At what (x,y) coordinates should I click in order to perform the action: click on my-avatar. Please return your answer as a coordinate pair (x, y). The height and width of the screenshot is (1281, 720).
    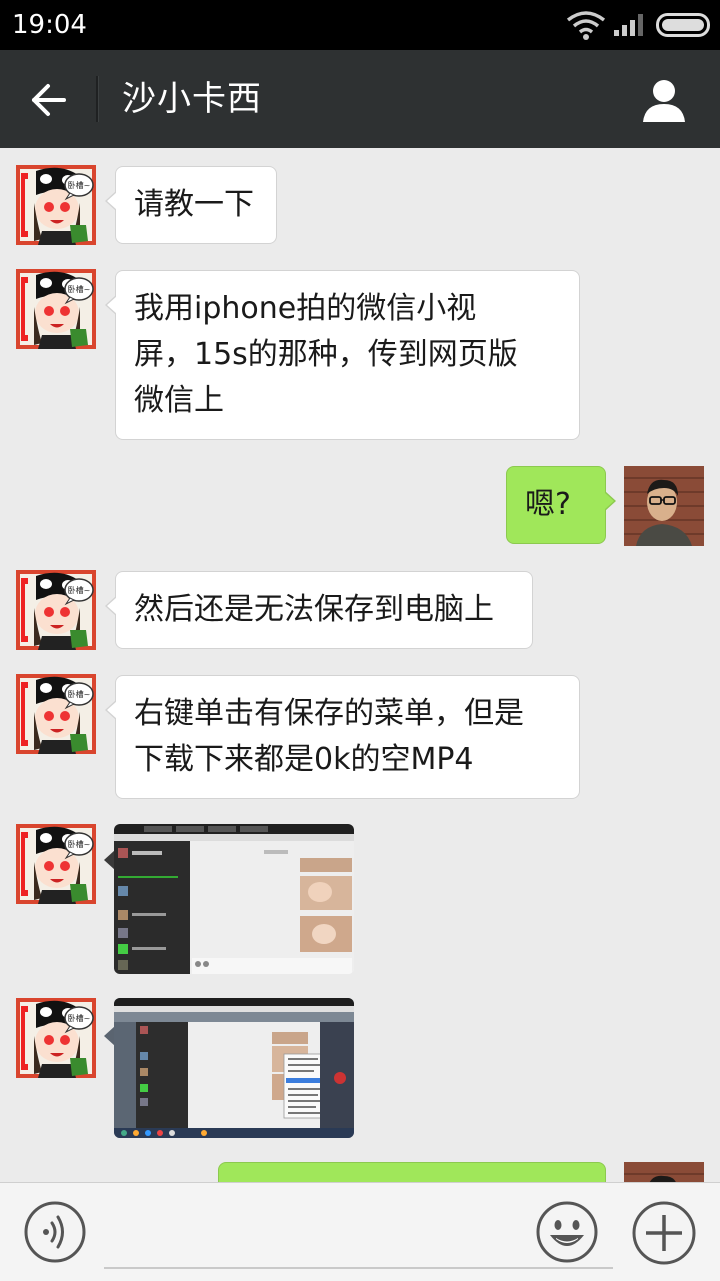
    Looking at the image, I should click on (664, 506).